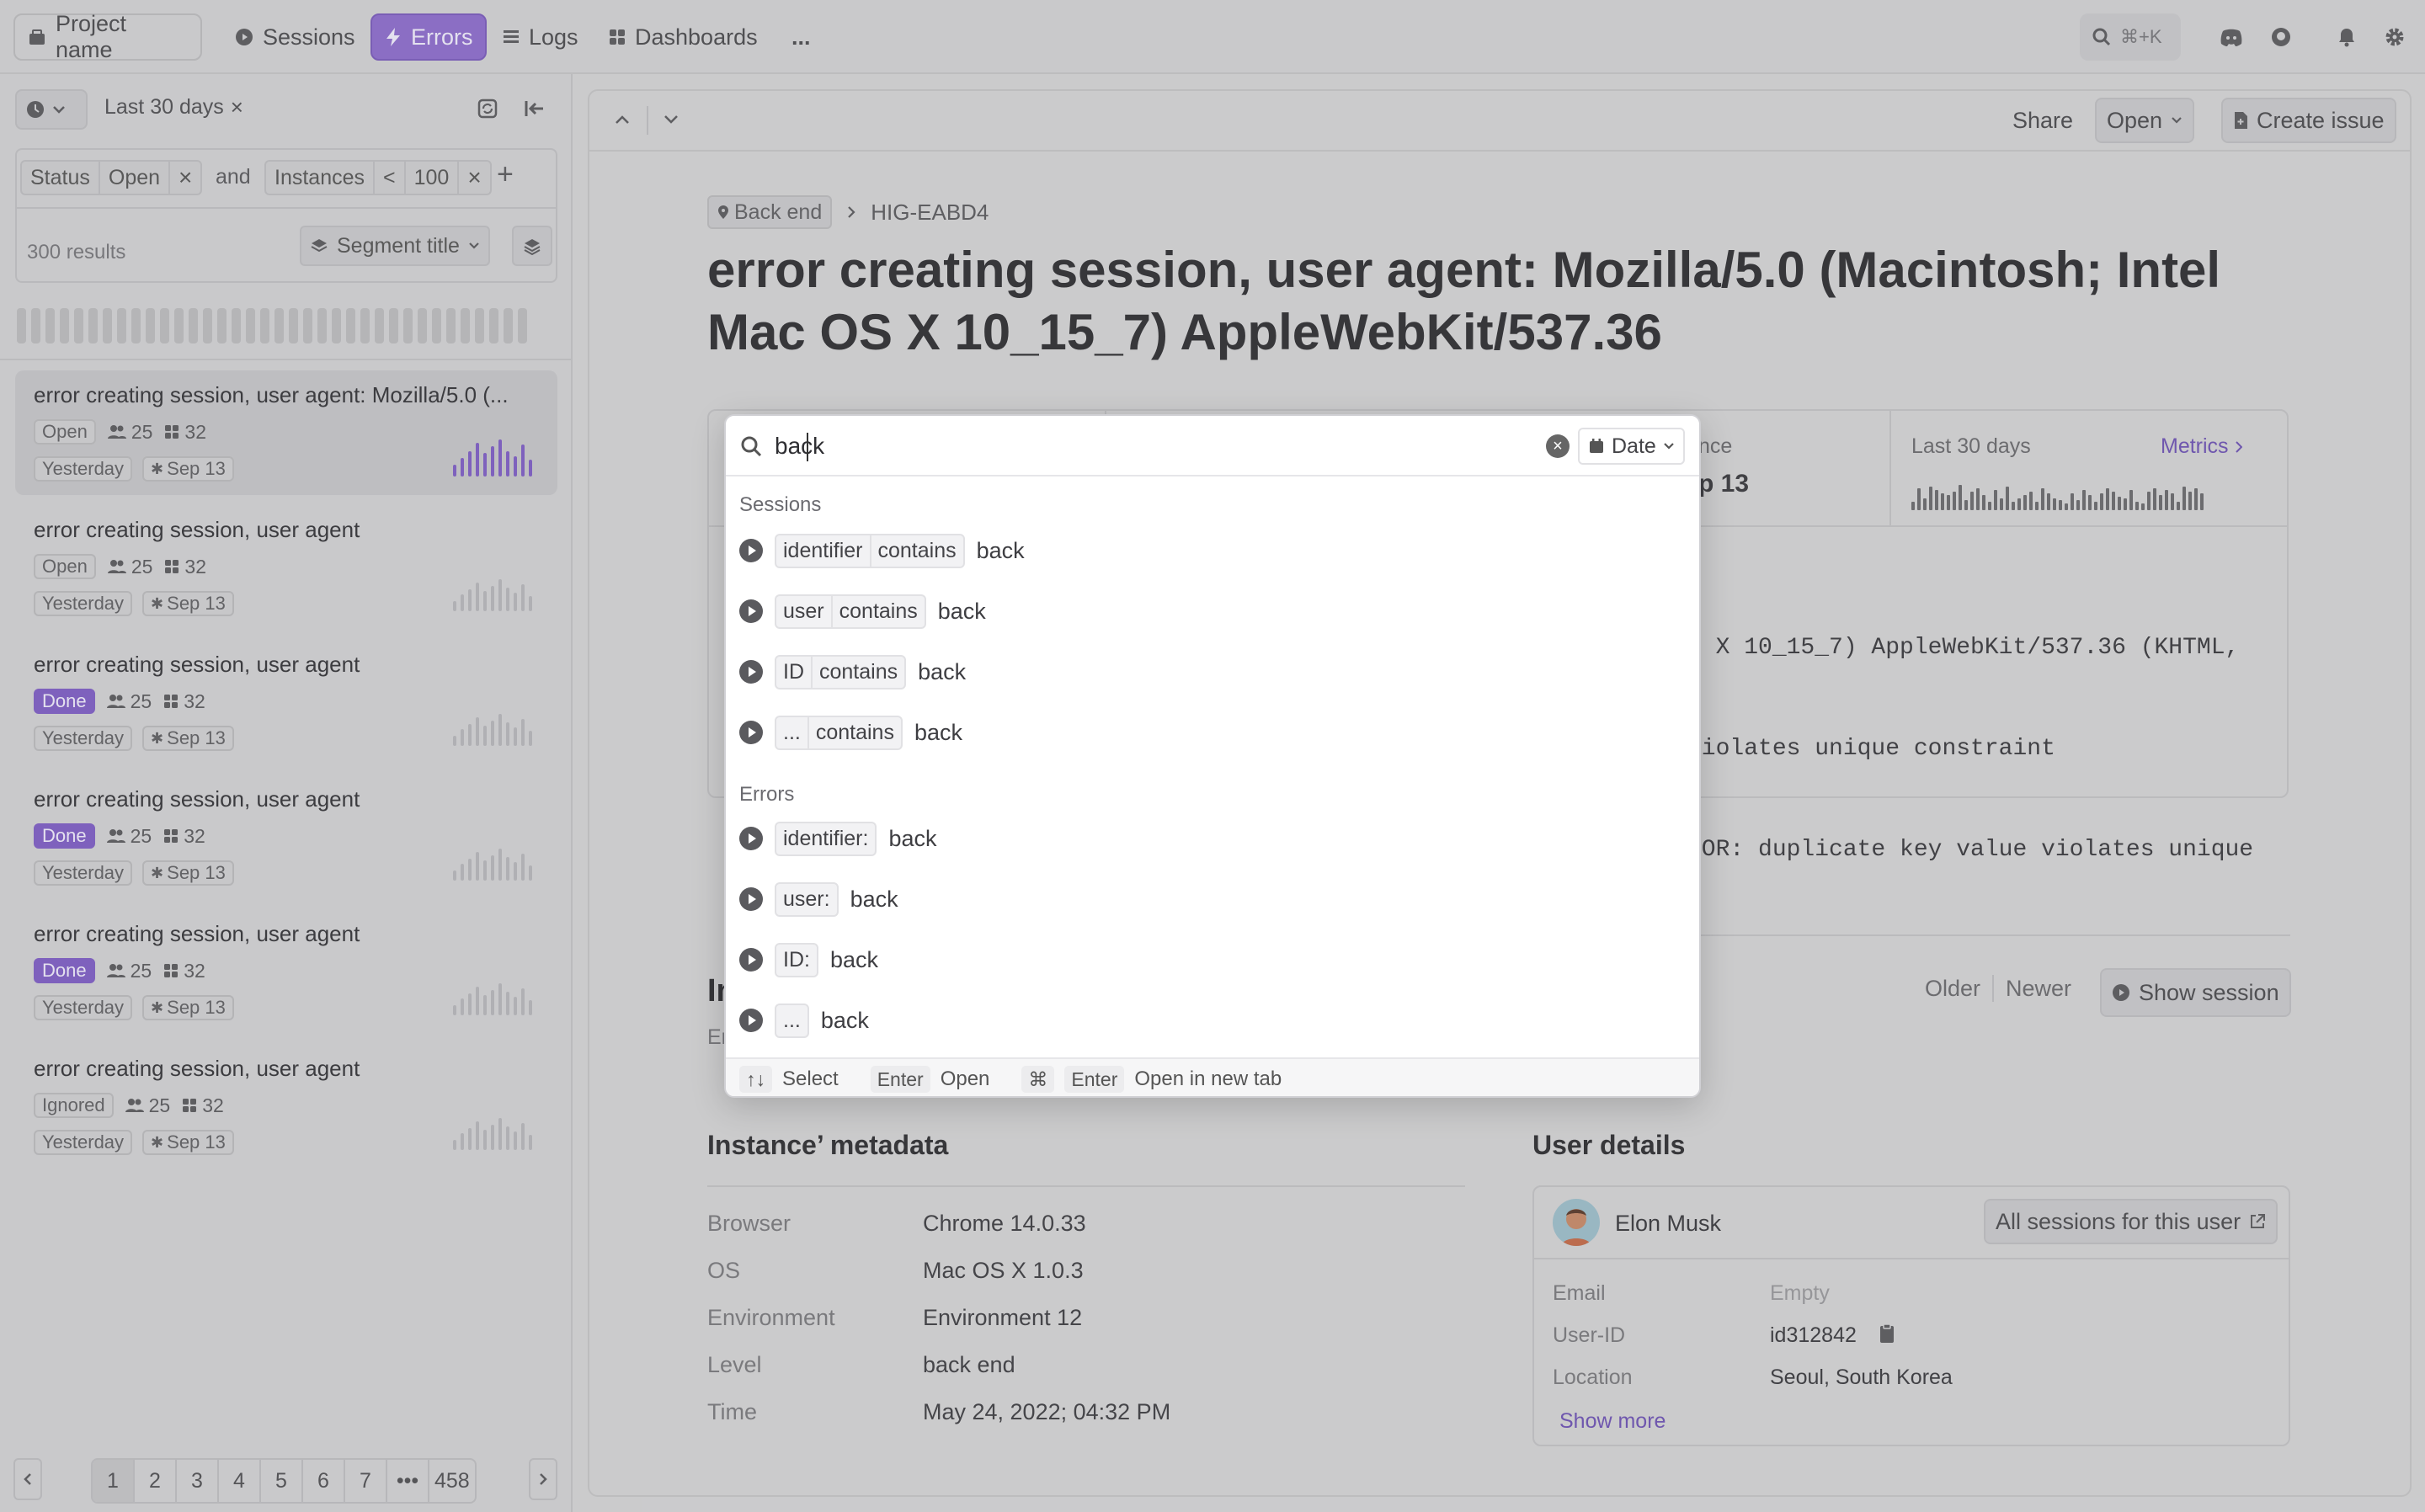  I want to click on select-hint: Select, so click(810, 1078).